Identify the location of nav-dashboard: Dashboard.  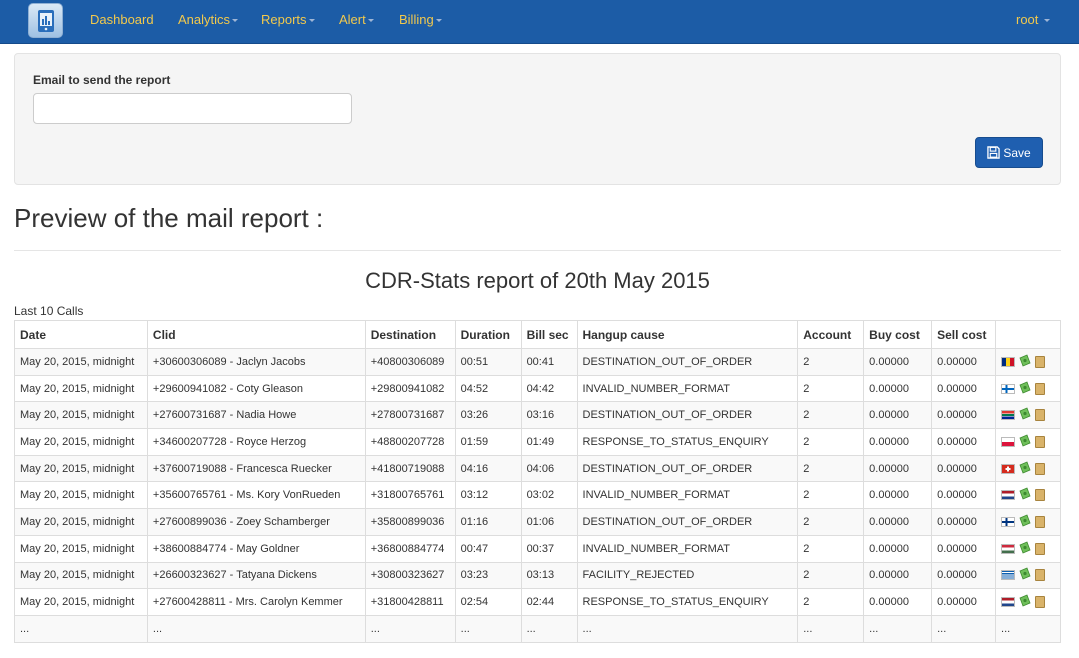
(122, 19).